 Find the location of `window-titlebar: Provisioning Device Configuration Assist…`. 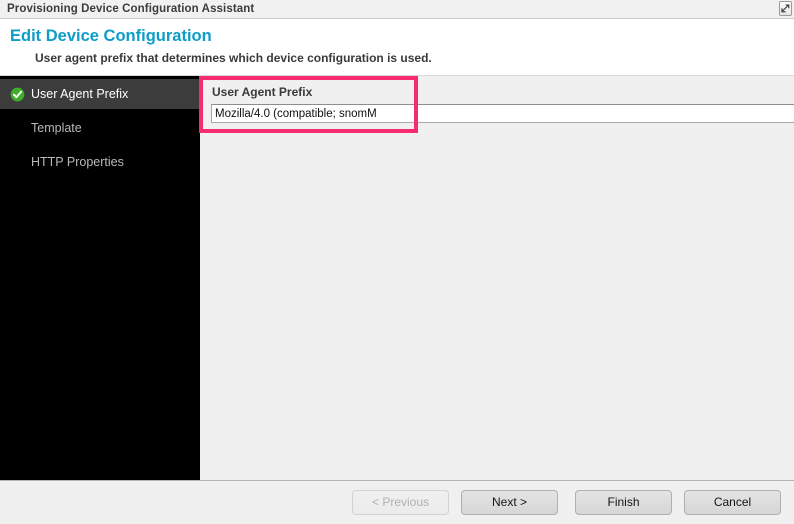

window-titlebar: Provisioning Device Configuration Assist… is located at coordinates (397, 9).